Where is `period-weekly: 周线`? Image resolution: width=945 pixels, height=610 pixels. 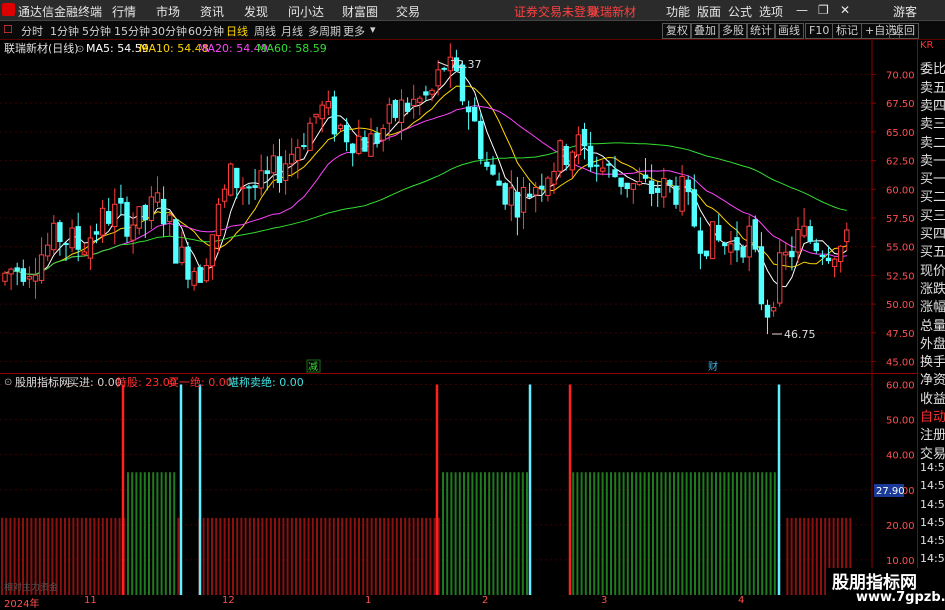 period-weekly: 周线 is located at coordinates (265, 31).